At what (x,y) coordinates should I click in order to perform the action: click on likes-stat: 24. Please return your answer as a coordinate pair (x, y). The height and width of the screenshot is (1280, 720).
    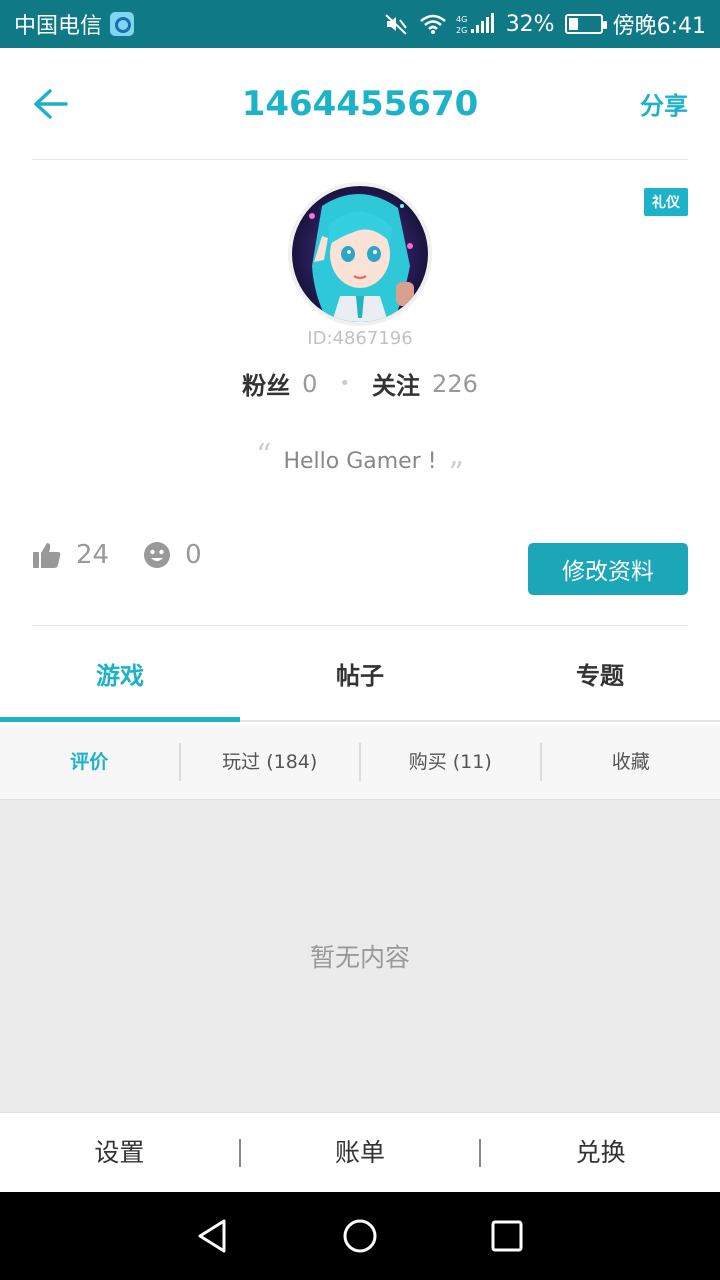
    Looking at the image, I should click on (70, 555).